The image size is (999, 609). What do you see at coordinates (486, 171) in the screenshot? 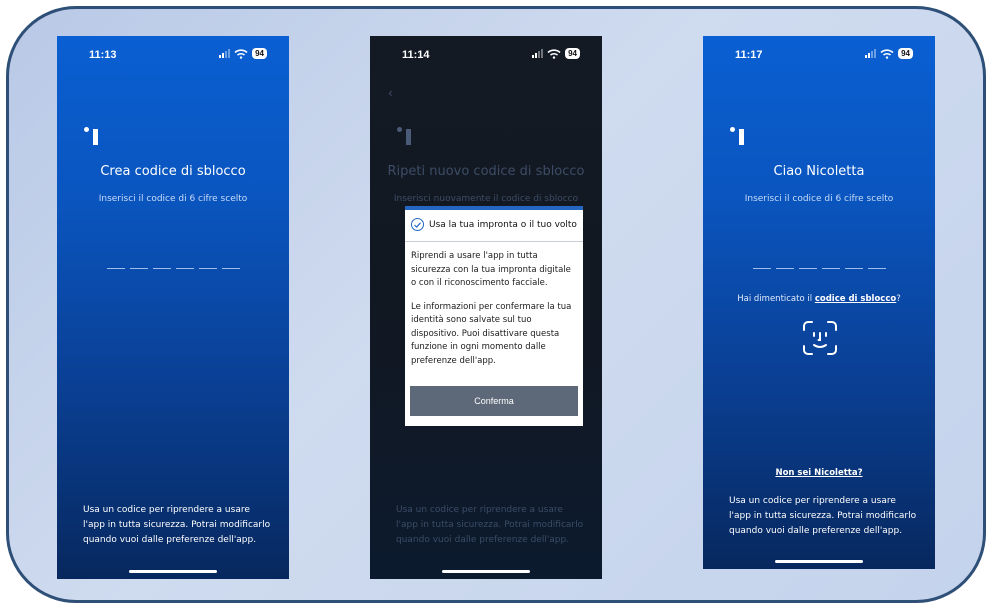
I see `page-title: Ripeti nuovo codice di sblocco` at bounding box center [486, 171].